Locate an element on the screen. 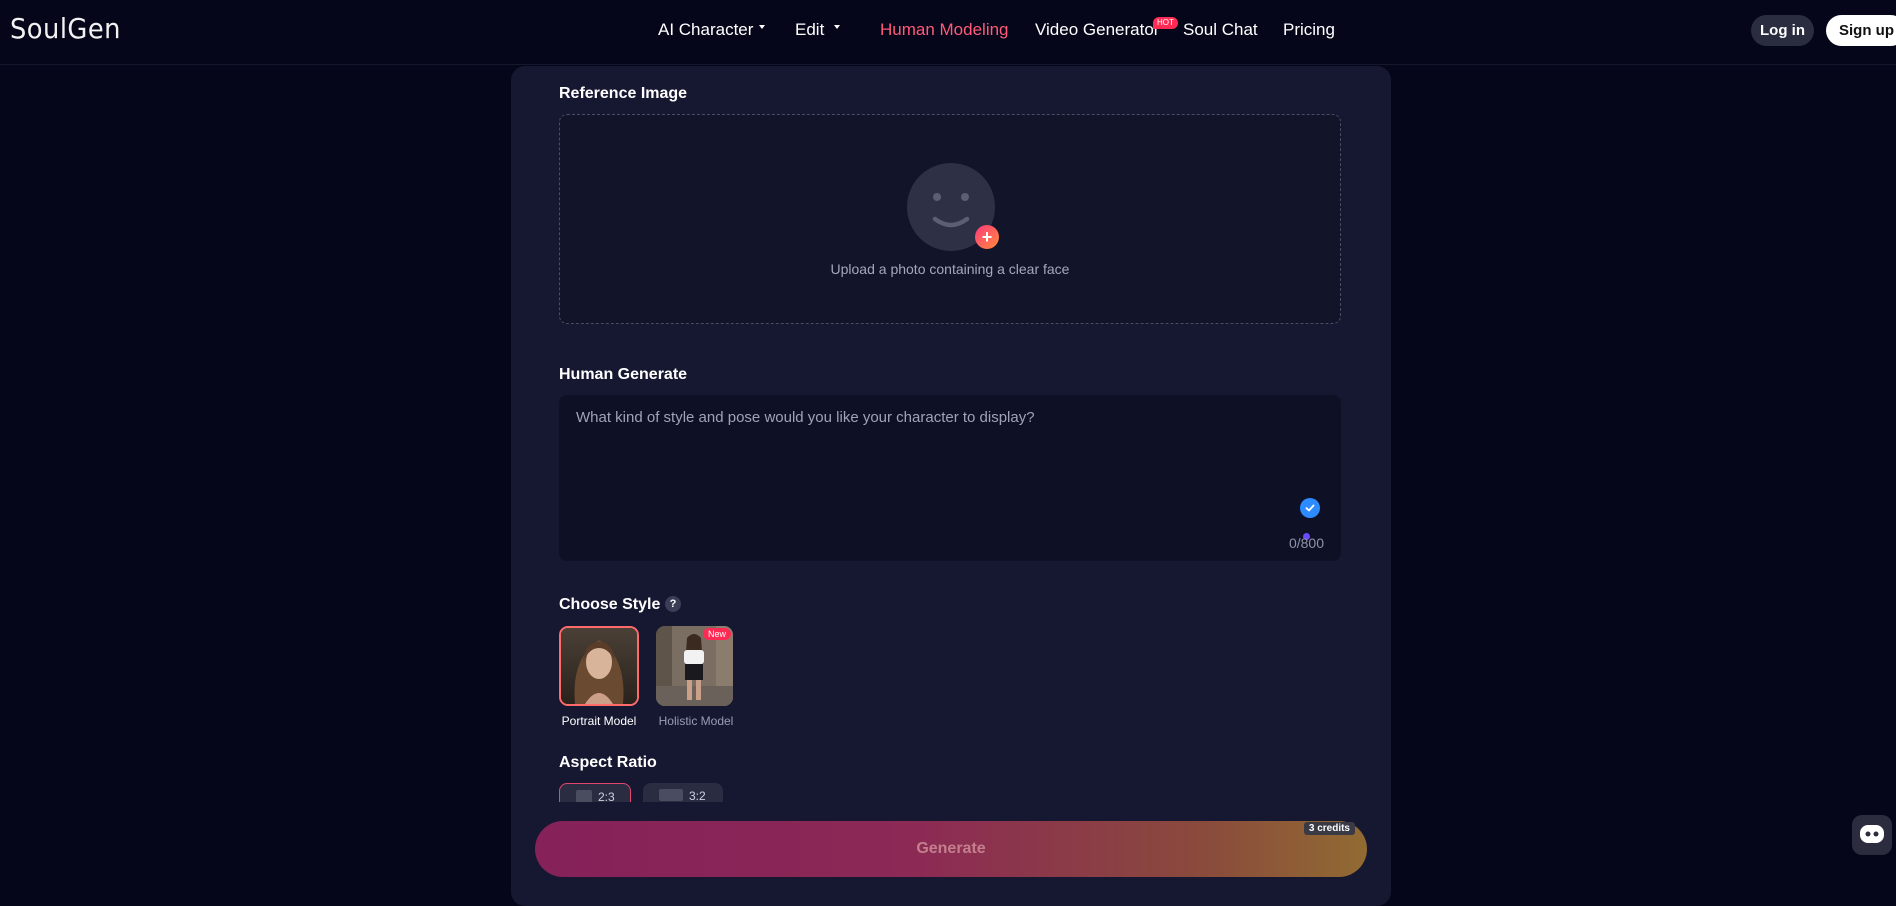 This screenshot has width=1896, height=906. nav-ai-character-label: AI Character is located at coordinates (706, 29).